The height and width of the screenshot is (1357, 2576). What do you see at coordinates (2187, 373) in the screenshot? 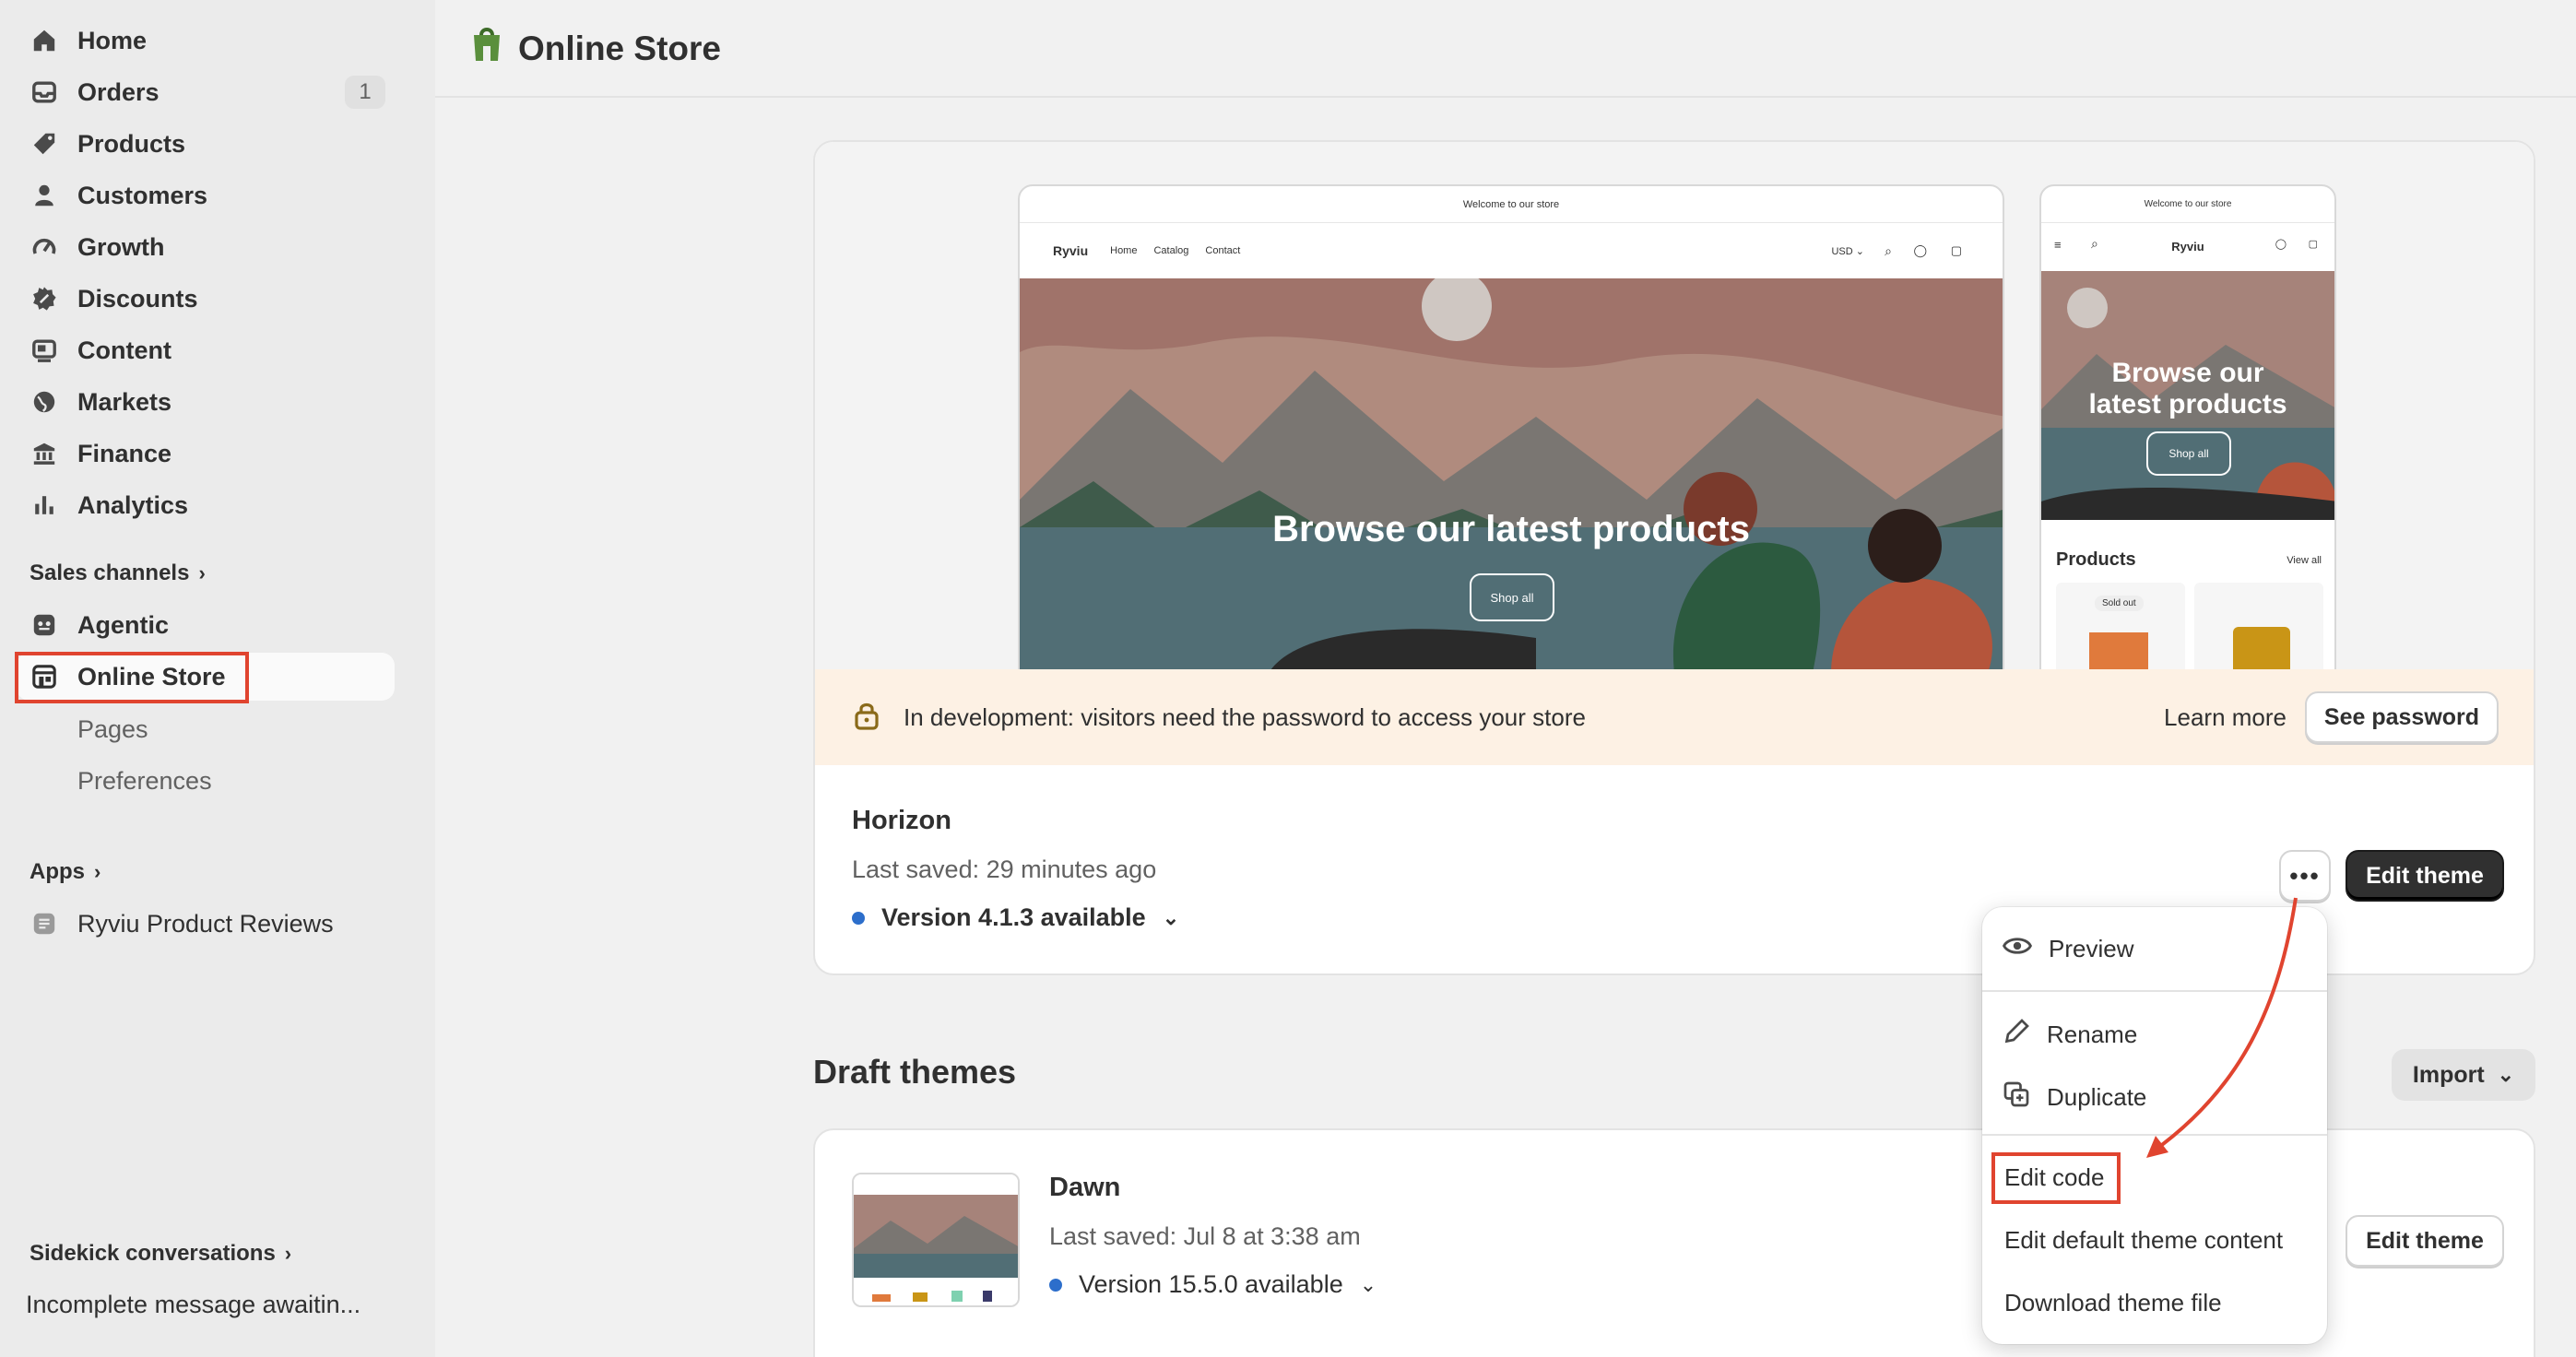
I see `mobile-headline-line: Browse our` at bounding box center [2187, 373].